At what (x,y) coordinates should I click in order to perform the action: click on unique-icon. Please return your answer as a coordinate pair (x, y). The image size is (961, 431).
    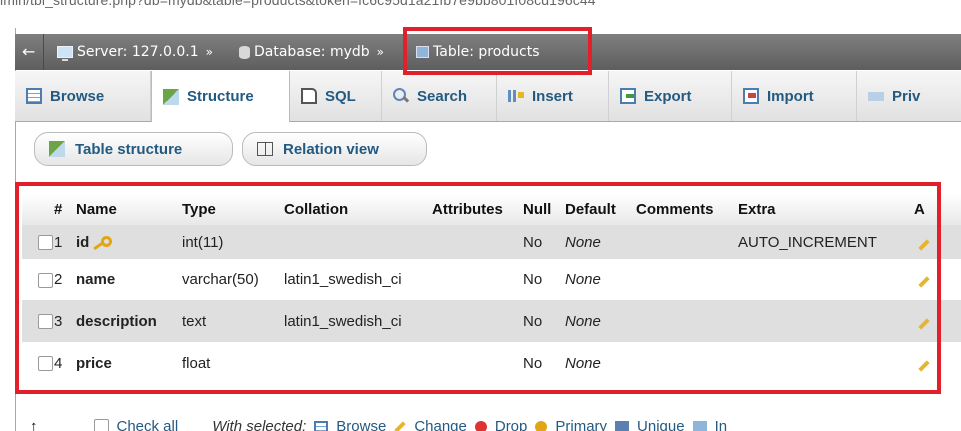
    Looking at the image, I should click on (622, 425).